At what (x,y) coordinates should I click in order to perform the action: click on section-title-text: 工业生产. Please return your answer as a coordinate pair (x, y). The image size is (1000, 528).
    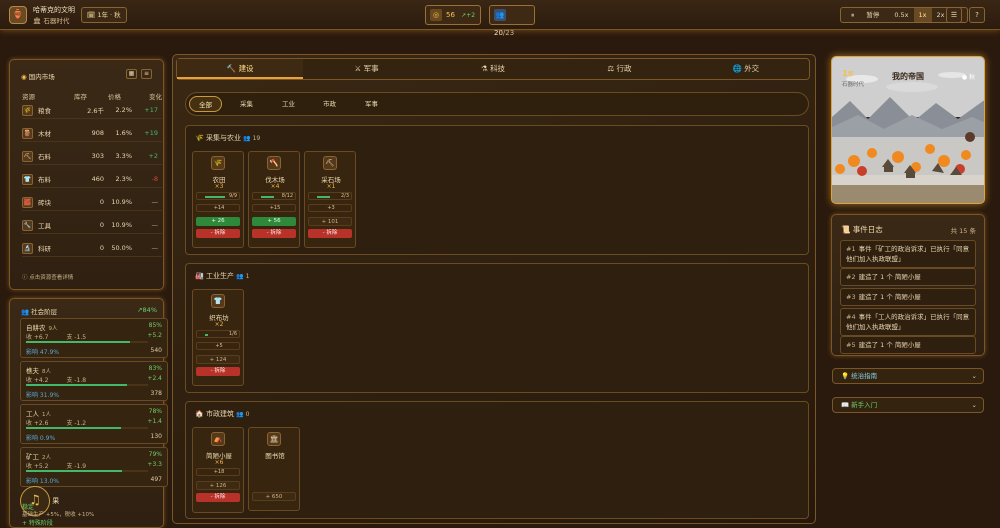
    Looking at the image, I should click on (219, 276).